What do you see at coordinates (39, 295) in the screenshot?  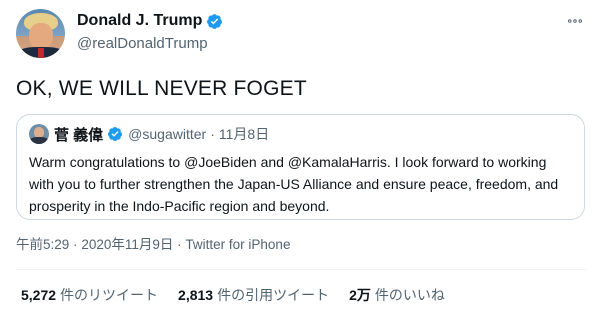 I see `retweets-count: 5,272` at bounding box center [39, 295].